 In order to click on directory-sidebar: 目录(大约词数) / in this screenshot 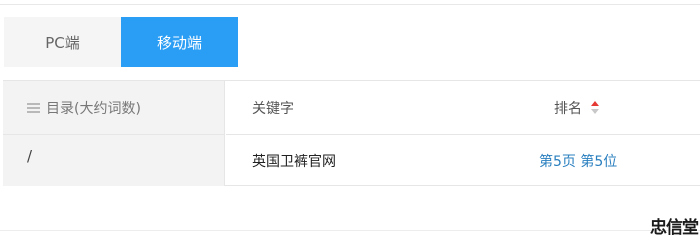, I will do `click(114, 133)`.